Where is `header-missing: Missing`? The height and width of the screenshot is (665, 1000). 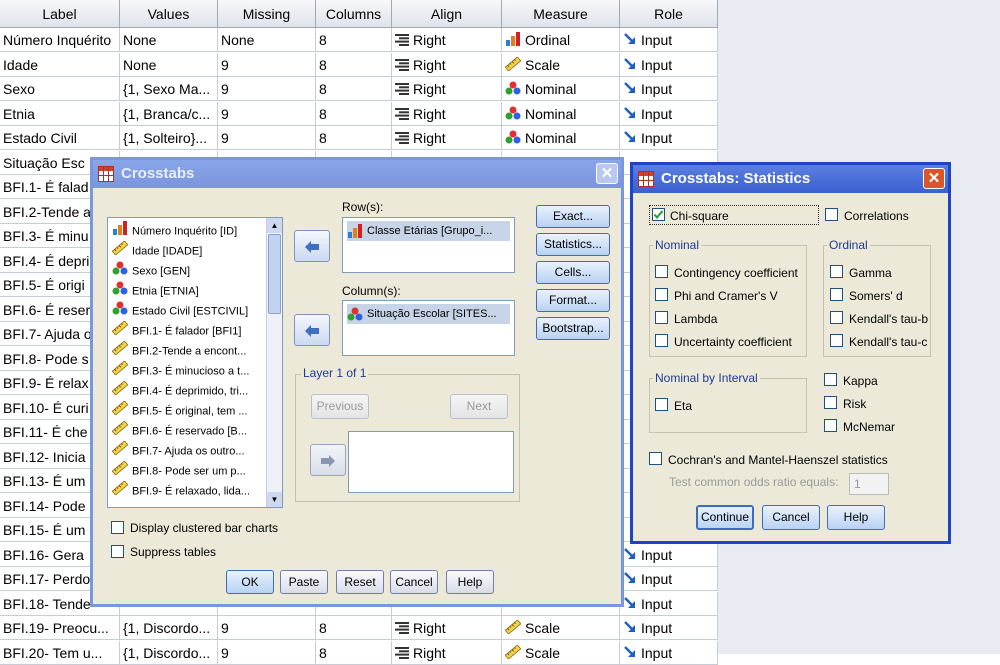
header-missing: Missing is located at coordinates (267, 14).